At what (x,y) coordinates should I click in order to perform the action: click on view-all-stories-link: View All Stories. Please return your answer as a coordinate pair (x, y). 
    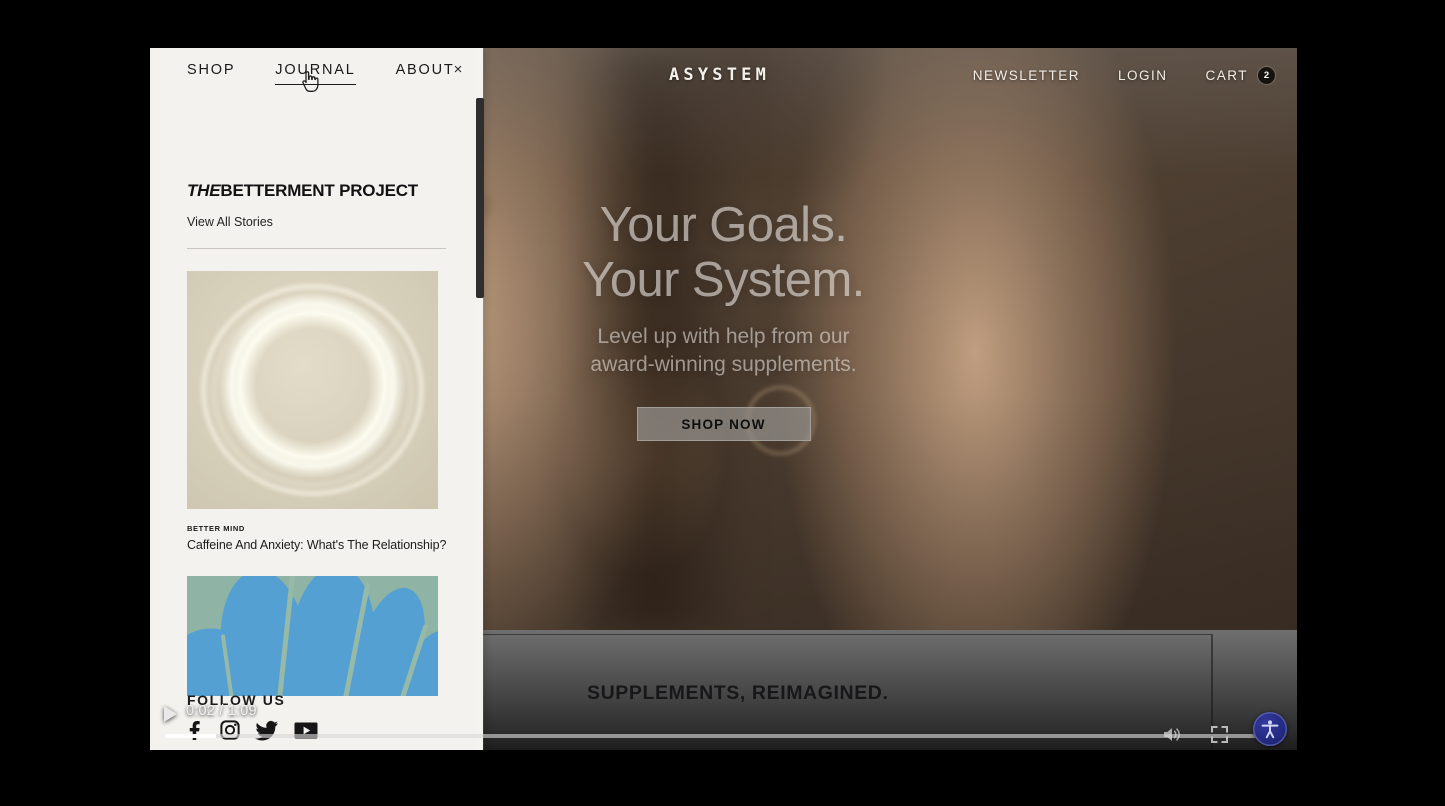
    Looking at the image, I should click on (316, 222).